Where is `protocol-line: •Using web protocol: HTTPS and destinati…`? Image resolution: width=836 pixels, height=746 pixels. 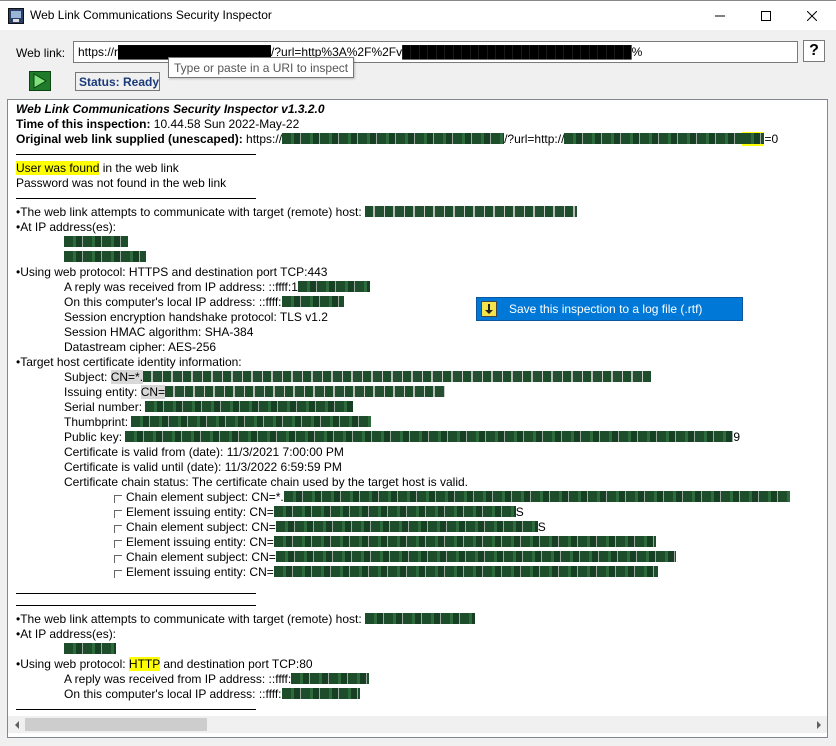 protocol-line: •Using web protocol: HTTPS and destinati… is located at coordinates (172, 272).